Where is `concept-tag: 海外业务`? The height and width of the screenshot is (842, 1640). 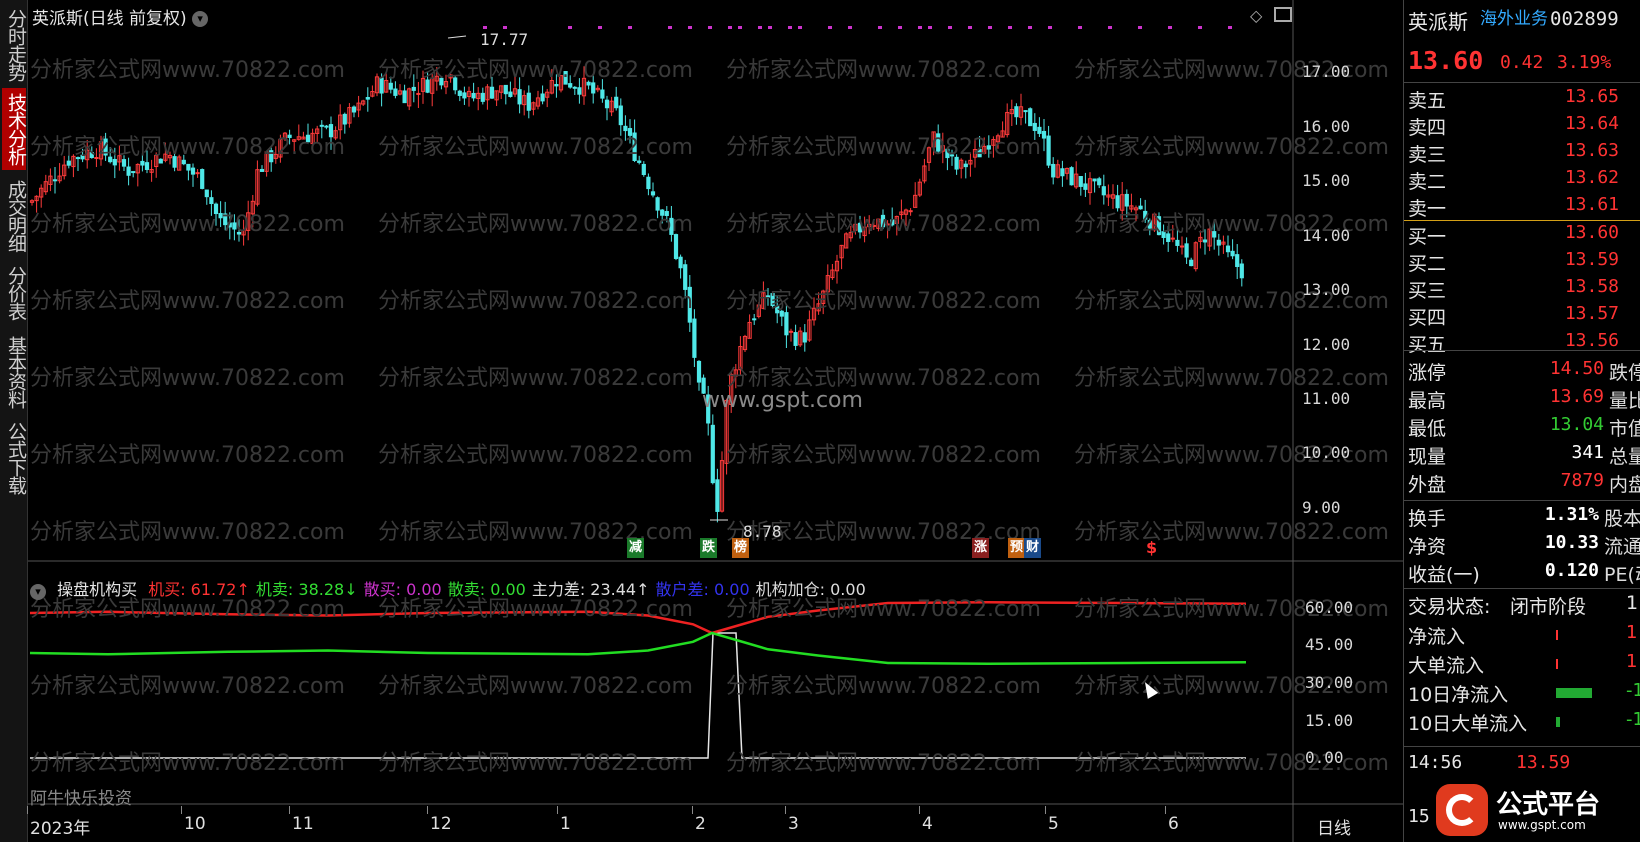 concept-tag: 海外业务 is located at coordinates (1514, 16).